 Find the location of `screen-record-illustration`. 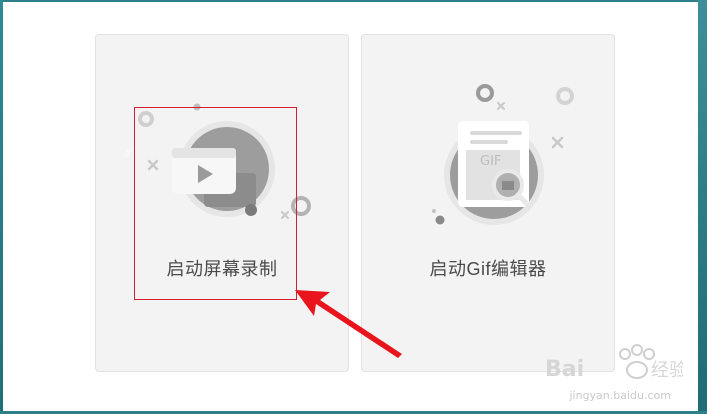

screen-record-illustration is located at coordinates (217, 161).